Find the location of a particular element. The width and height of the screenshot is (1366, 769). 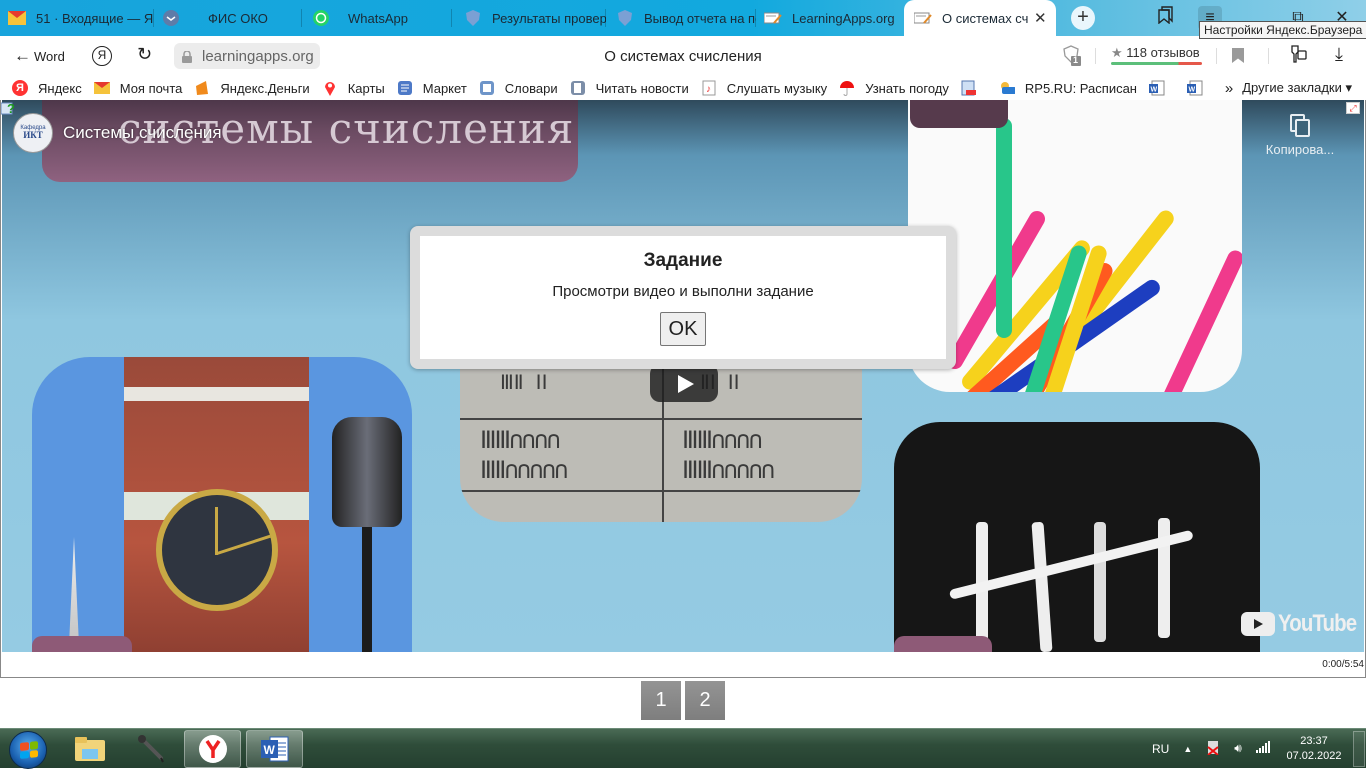

yandex-icon: Я is located at coordinates (20, 88).